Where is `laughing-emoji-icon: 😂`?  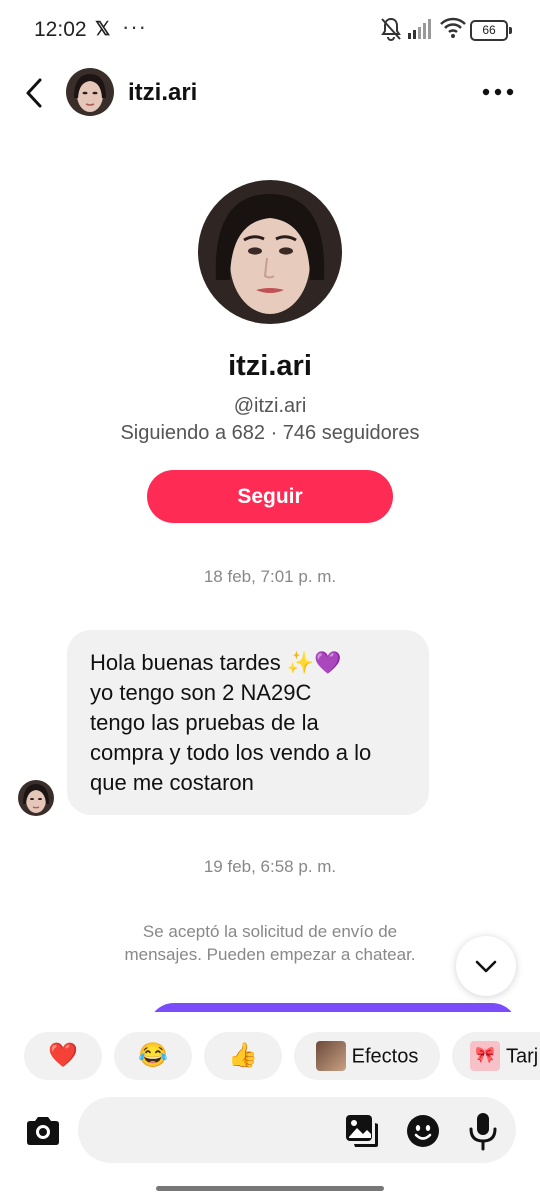 laughing-emoji-icon: 😂 is located at coordinates (153, 1055).